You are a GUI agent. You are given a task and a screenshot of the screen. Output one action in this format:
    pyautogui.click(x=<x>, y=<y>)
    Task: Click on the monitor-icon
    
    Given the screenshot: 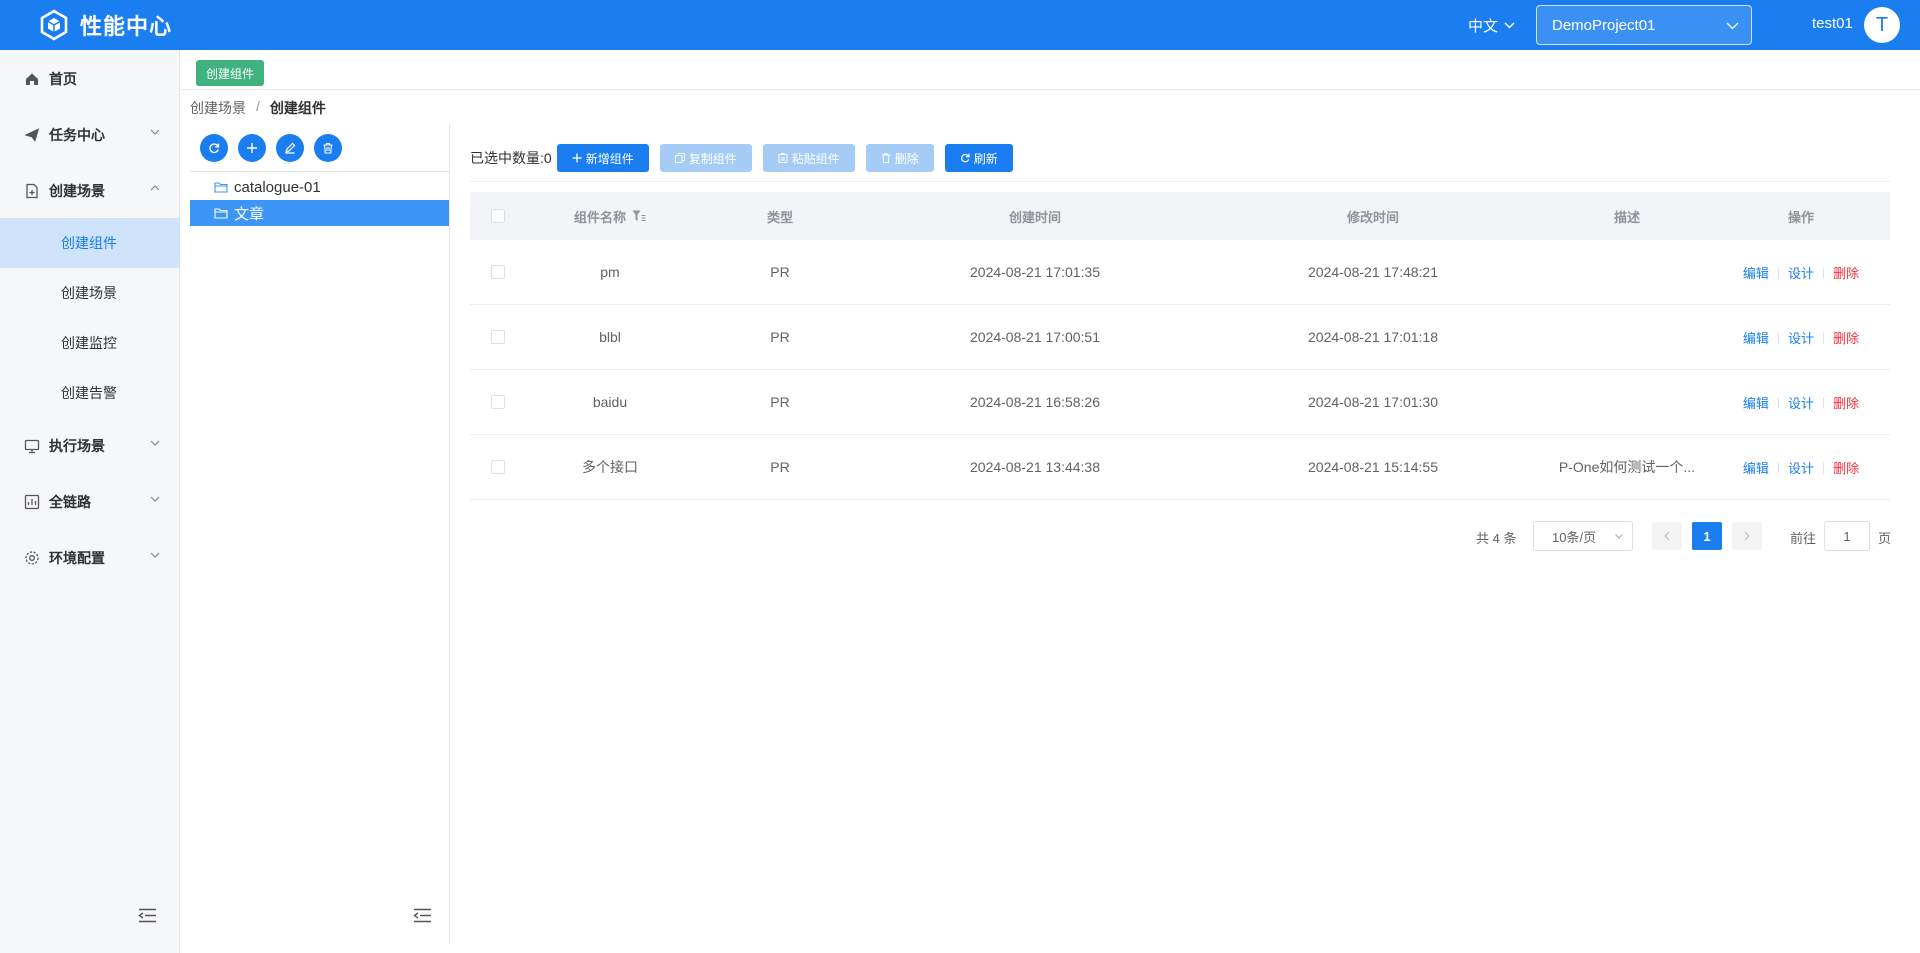 What is the action you would take?
    pyautogui.click(x=32, y=446)
    